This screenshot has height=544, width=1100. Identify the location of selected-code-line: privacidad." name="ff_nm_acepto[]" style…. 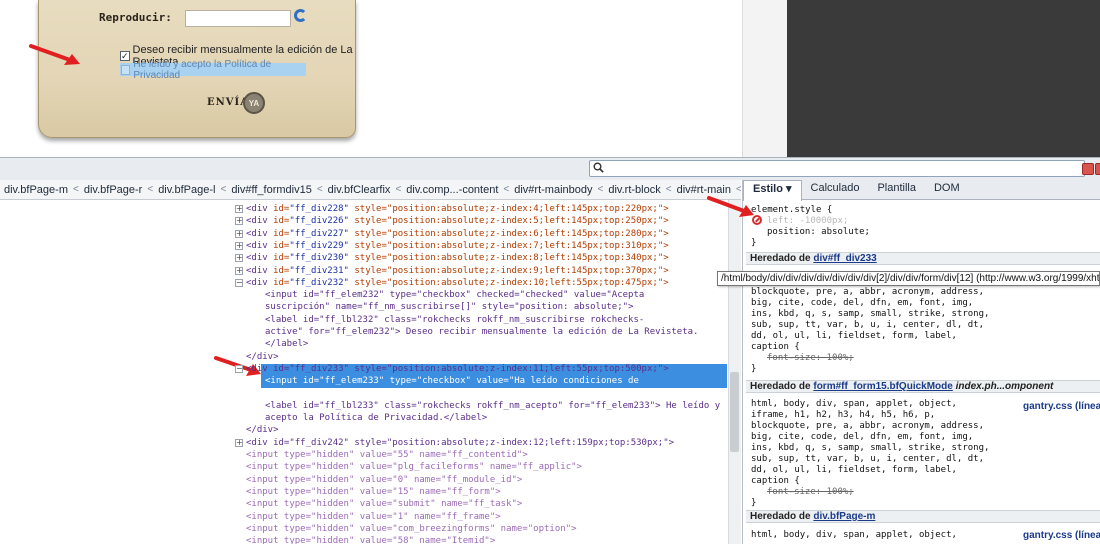
(435, 394).